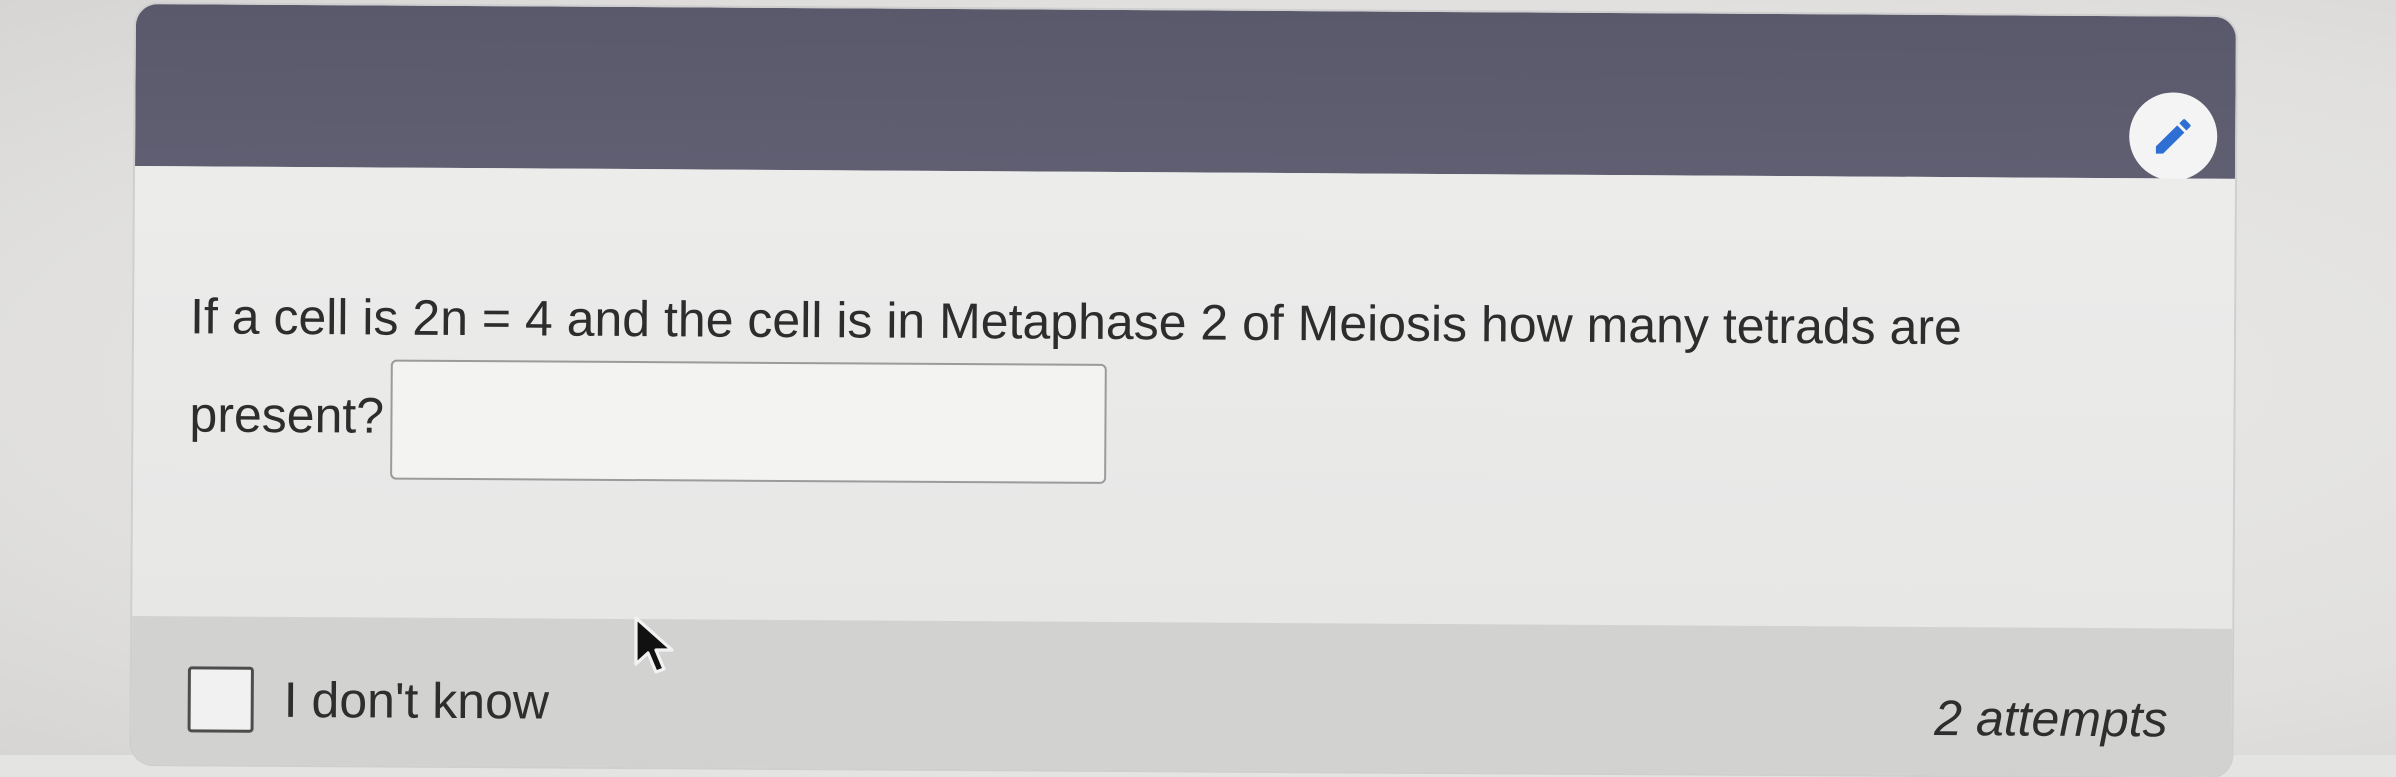  What do you see at coordinates (654, 645) in the screenshot?
I see `mouse-pointer-icon` at bounding box center [654, 645].